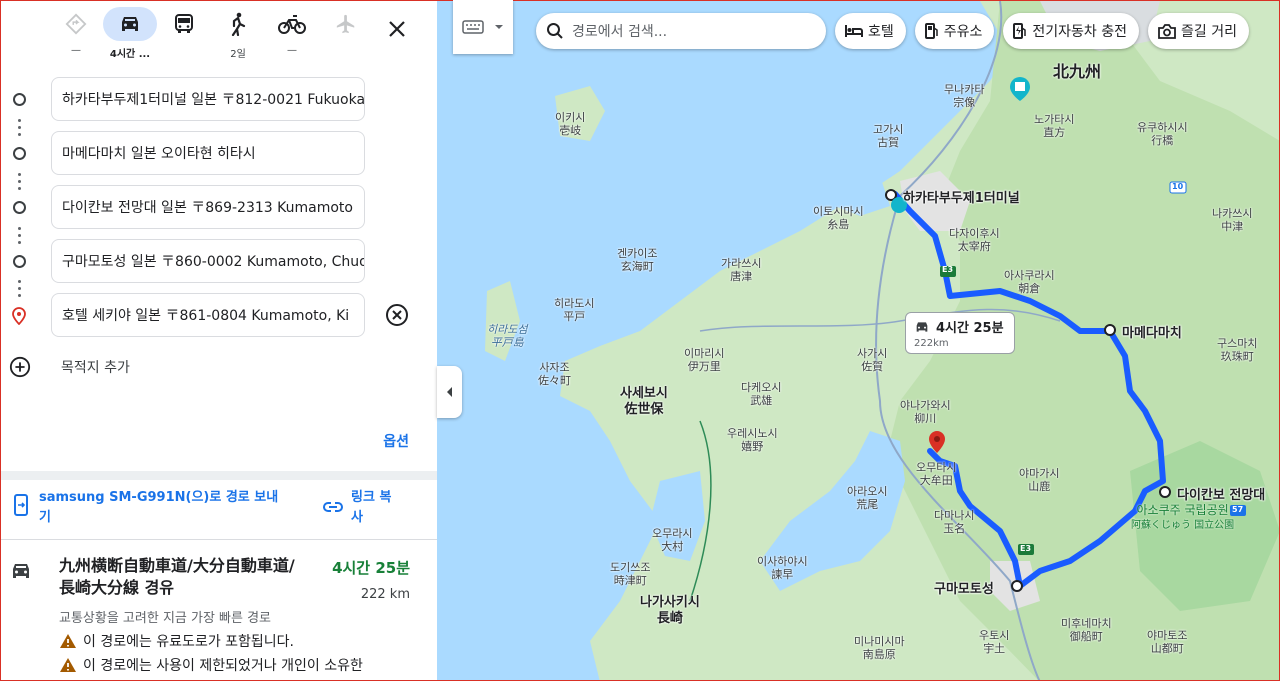 Image resolution: width=1280 pixels, height=681 pixels. Describe the element at coordinates (872, 360) in the screenshot. I see `place-label: 사가시 佐賀` at that location.